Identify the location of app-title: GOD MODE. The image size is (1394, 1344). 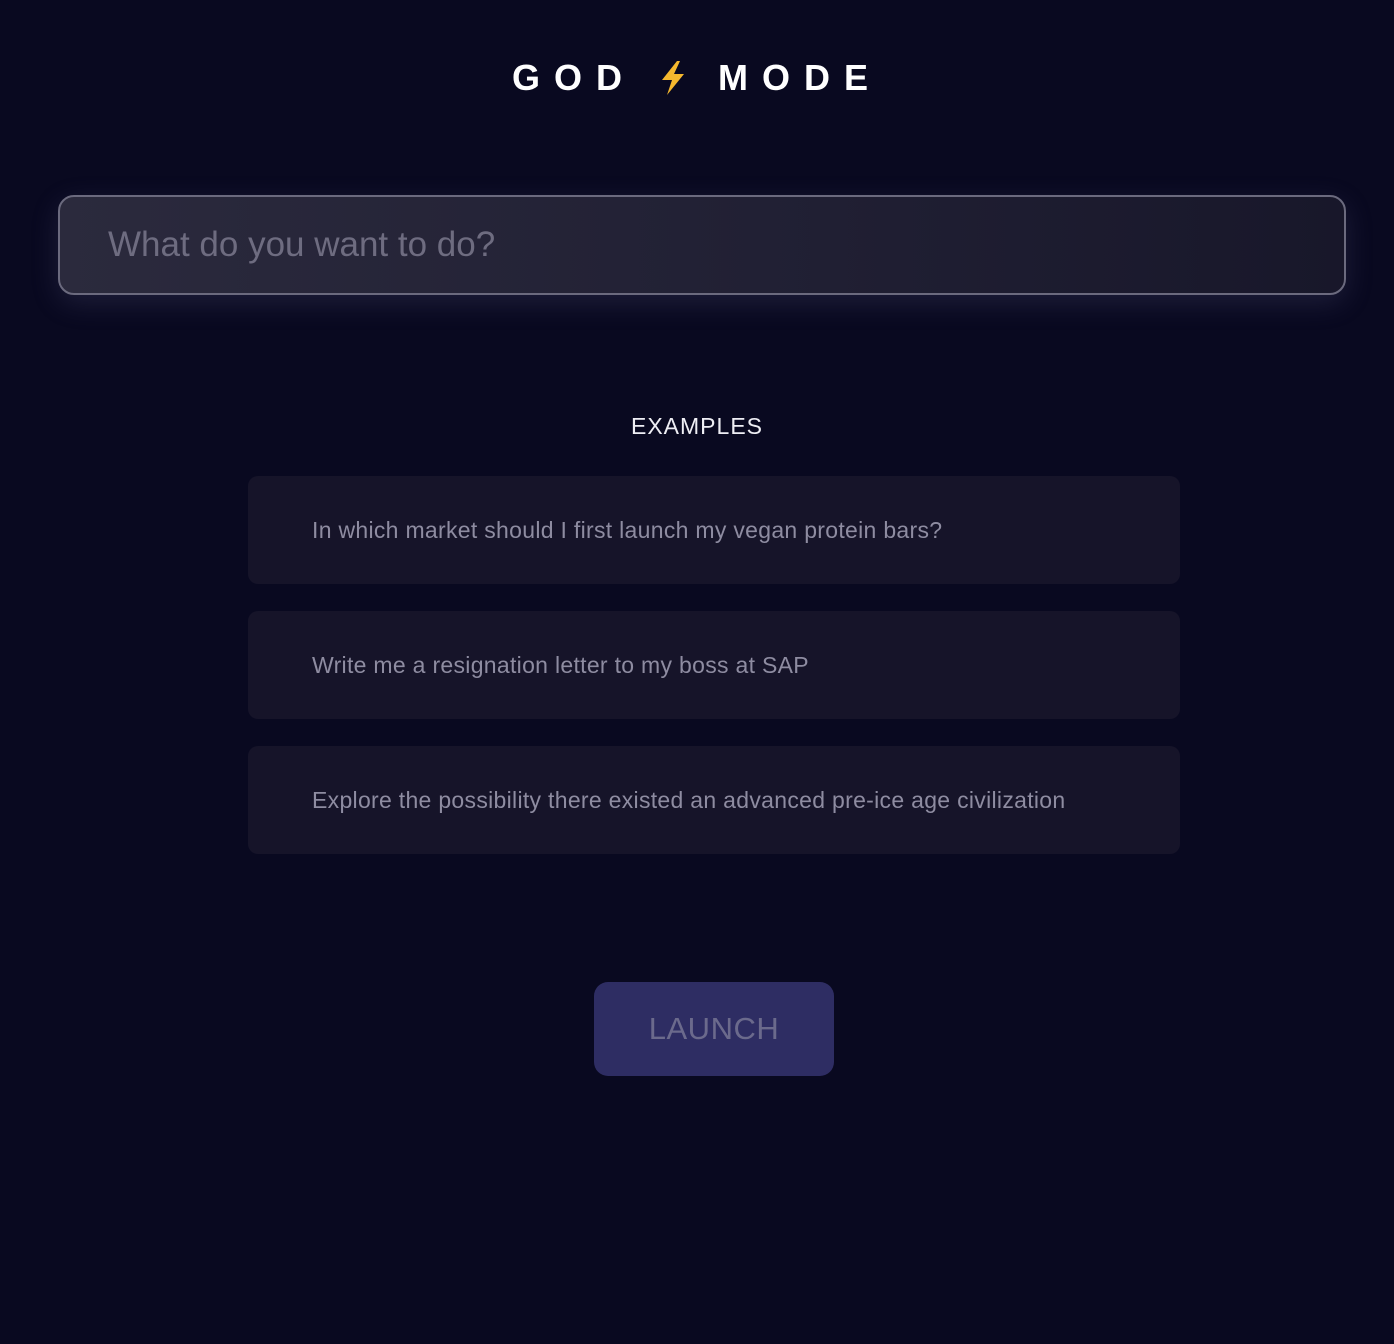
(697, 78).